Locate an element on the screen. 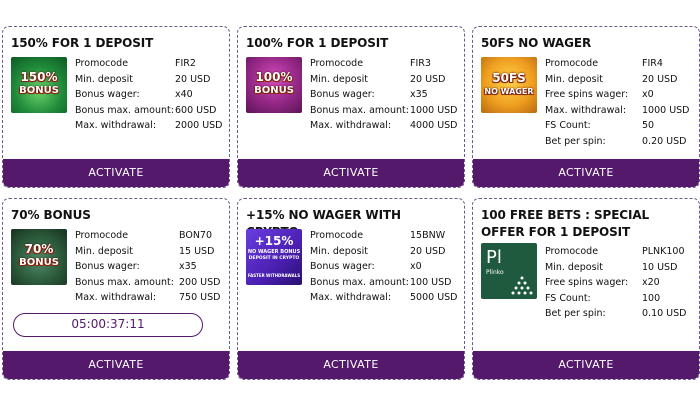 The height and width of the screenshot is (400, 700). detail-value: 10 USD is located at coordinates (660, 267).